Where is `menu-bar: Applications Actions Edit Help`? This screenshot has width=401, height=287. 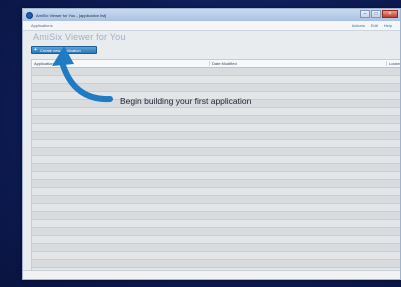 menu-bar: Applications Actions Edit Help is located at coordinates (211, 26).